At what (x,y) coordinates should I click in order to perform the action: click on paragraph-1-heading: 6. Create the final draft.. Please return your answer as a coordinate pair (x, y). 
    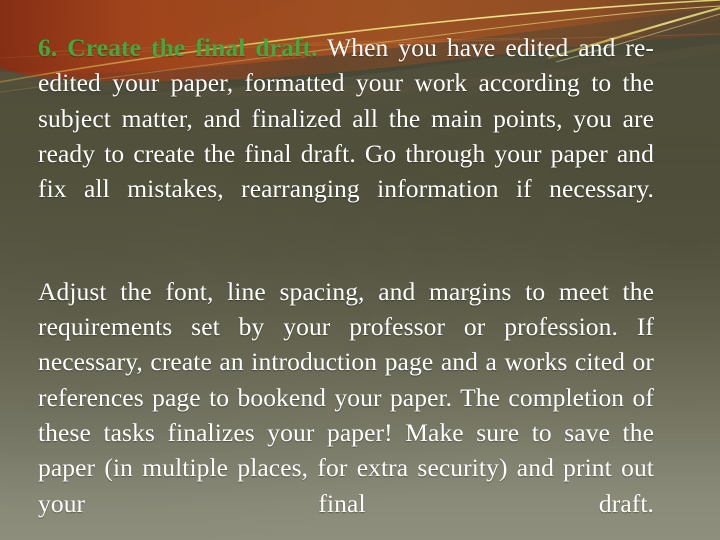
    Looking at the image, I should click on (178, 47).